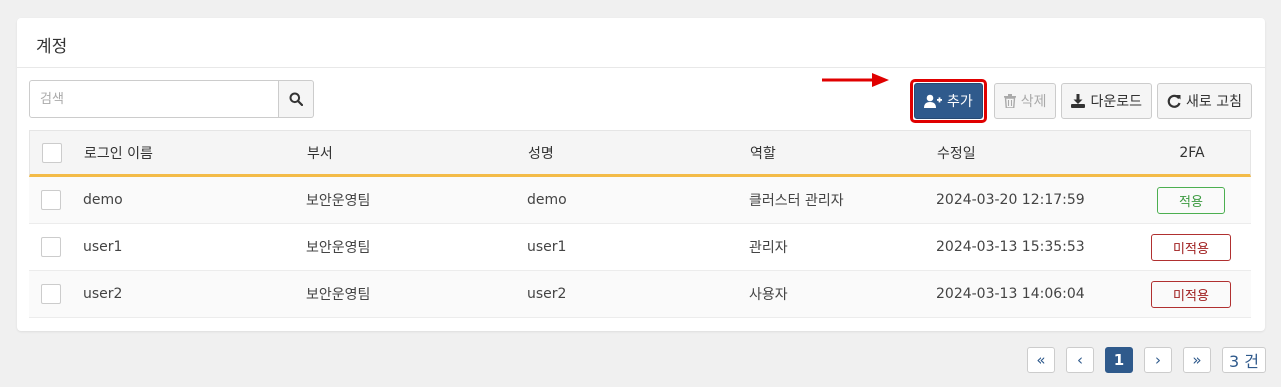 This screenshot has width=1281, height=387. What do you see at coordinates (768, 295) in the screenshot?
I see `cell-role: 사용자` at bounding box center [768, 295].